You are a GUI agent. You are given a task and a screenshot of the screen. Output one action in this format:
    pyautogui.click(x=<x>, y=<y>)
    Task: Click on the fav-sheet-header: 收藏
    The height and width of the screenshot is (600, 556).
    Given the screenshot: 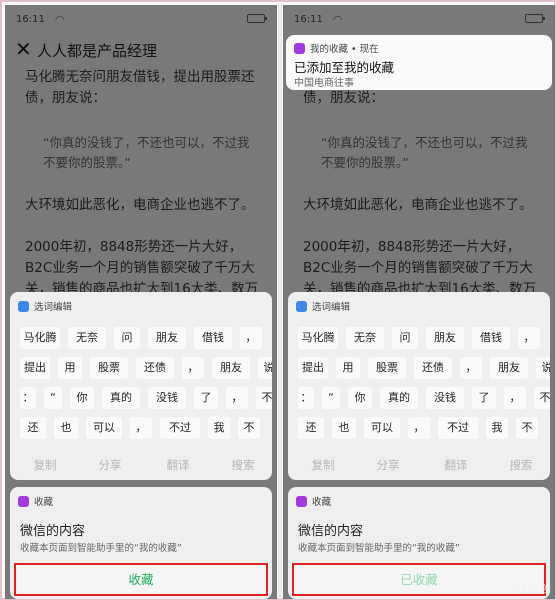 What is the action you would take?
    pyautogui.click(x=35, y=501)
    